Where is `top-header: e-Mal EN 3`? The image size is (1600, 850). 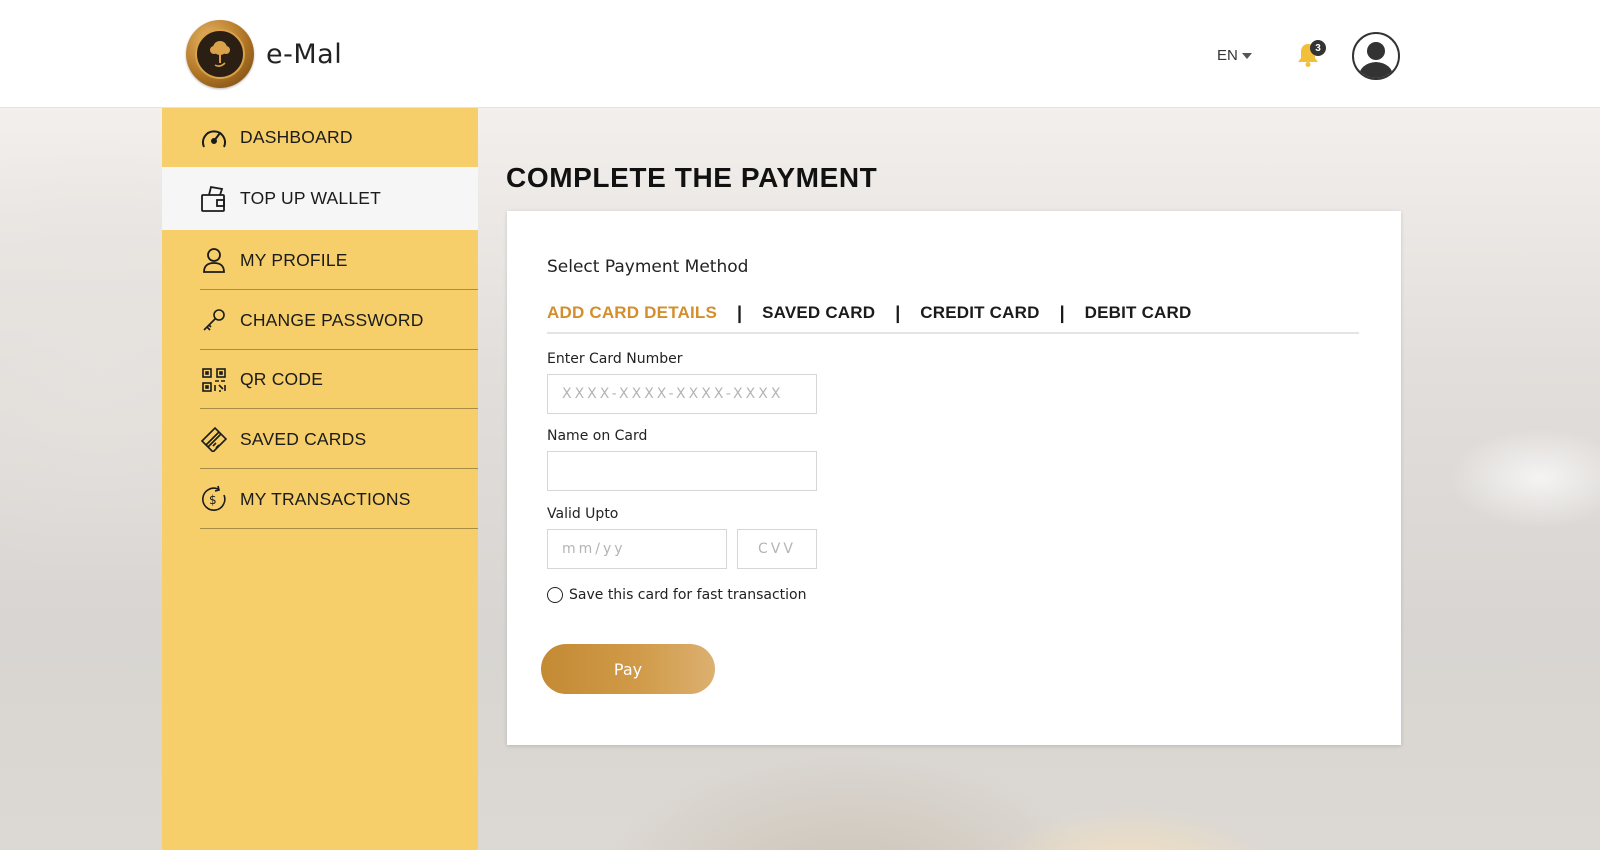
top-header: e-Mal EN 3 is located at coordinates (800, 54).